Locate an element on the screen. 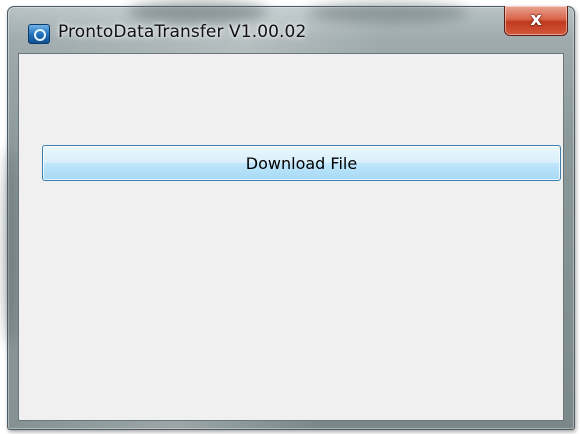 The width and height of the screenshot is (580, 434). close-icon: x is located at coordinates (536, 19).